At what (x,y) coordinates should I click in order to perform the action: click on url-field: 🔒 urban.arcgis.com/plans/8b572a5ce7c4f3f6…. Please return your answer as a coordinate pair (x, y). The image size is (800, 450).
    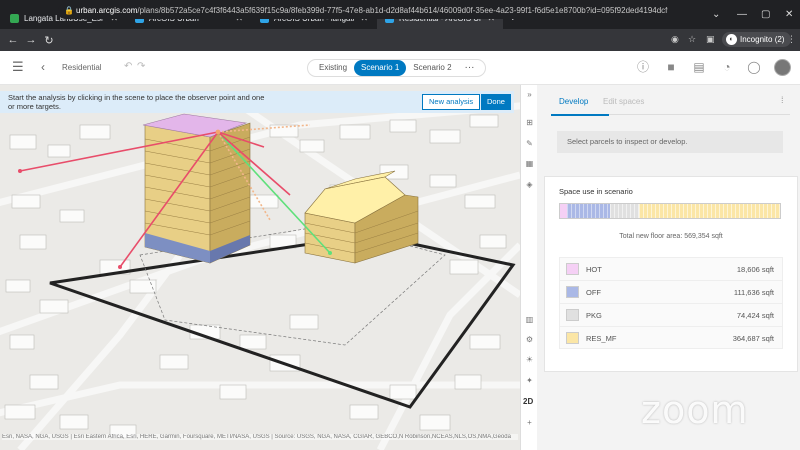
    Looking at the image, I should click on (363, 11).